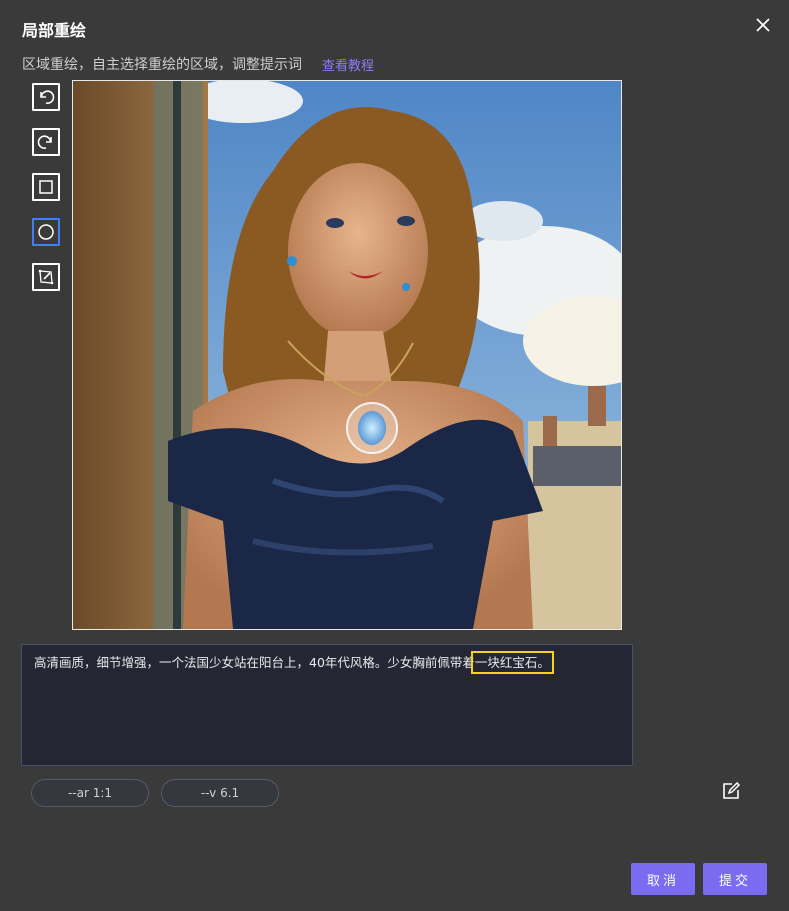 Image resolution: width=789 pixels, height=911 pixels. I want to click on dialog-subtitle: 区域重绘，自主选择重绘的区域，调整提示词 查看教程, so click(198, 64).